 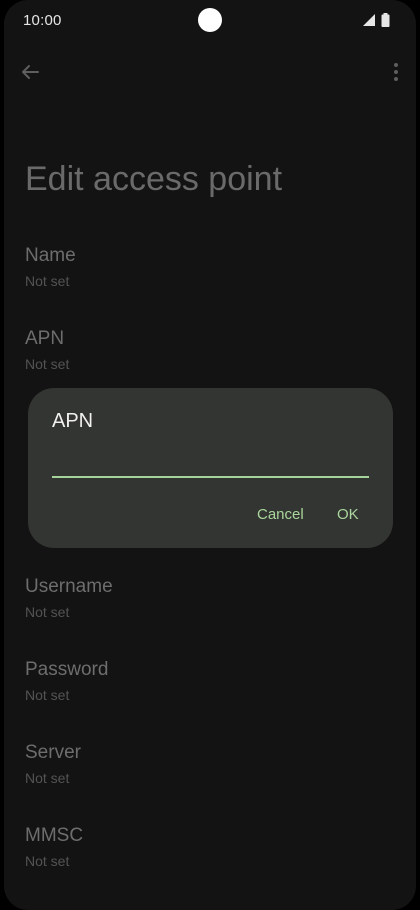 What do you see at coordinates (210, 72) in the screenshot?
I see `app-bar` at bounding box center [210, 72].